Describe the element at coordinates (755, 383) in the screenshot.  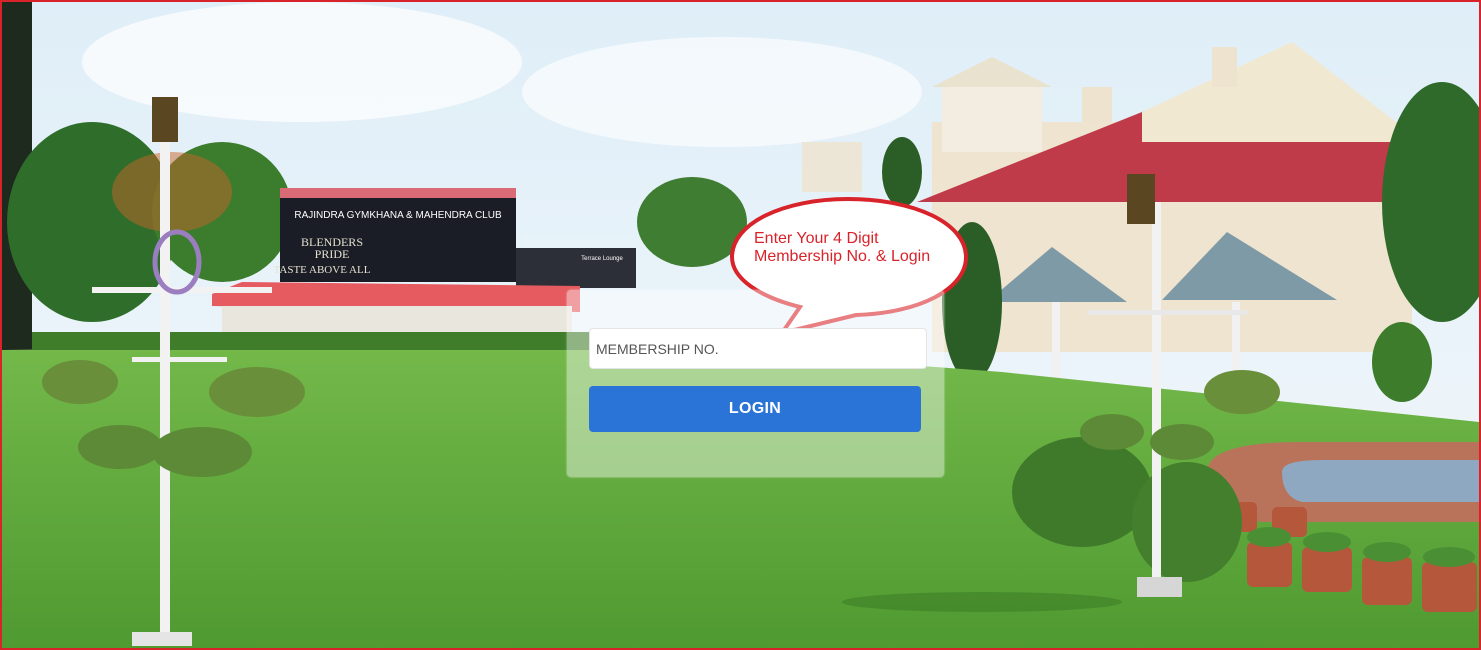
I see `login-panel: LOGIN` at that location.